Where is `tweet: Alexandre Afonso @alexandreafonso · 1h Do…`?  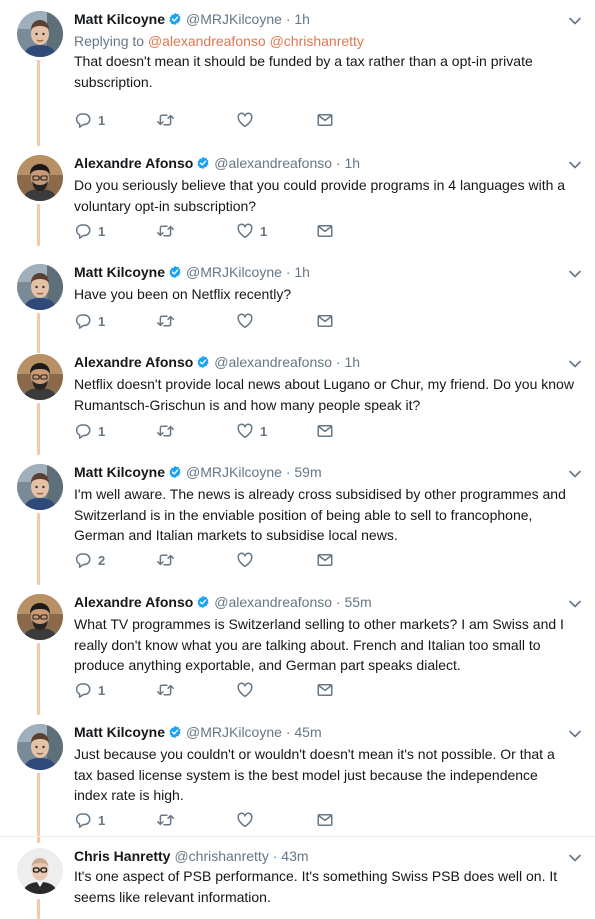 tweet: Alexandre Afonso @alexandreafonso · 1h Do… is located at coordinates (297, 195).